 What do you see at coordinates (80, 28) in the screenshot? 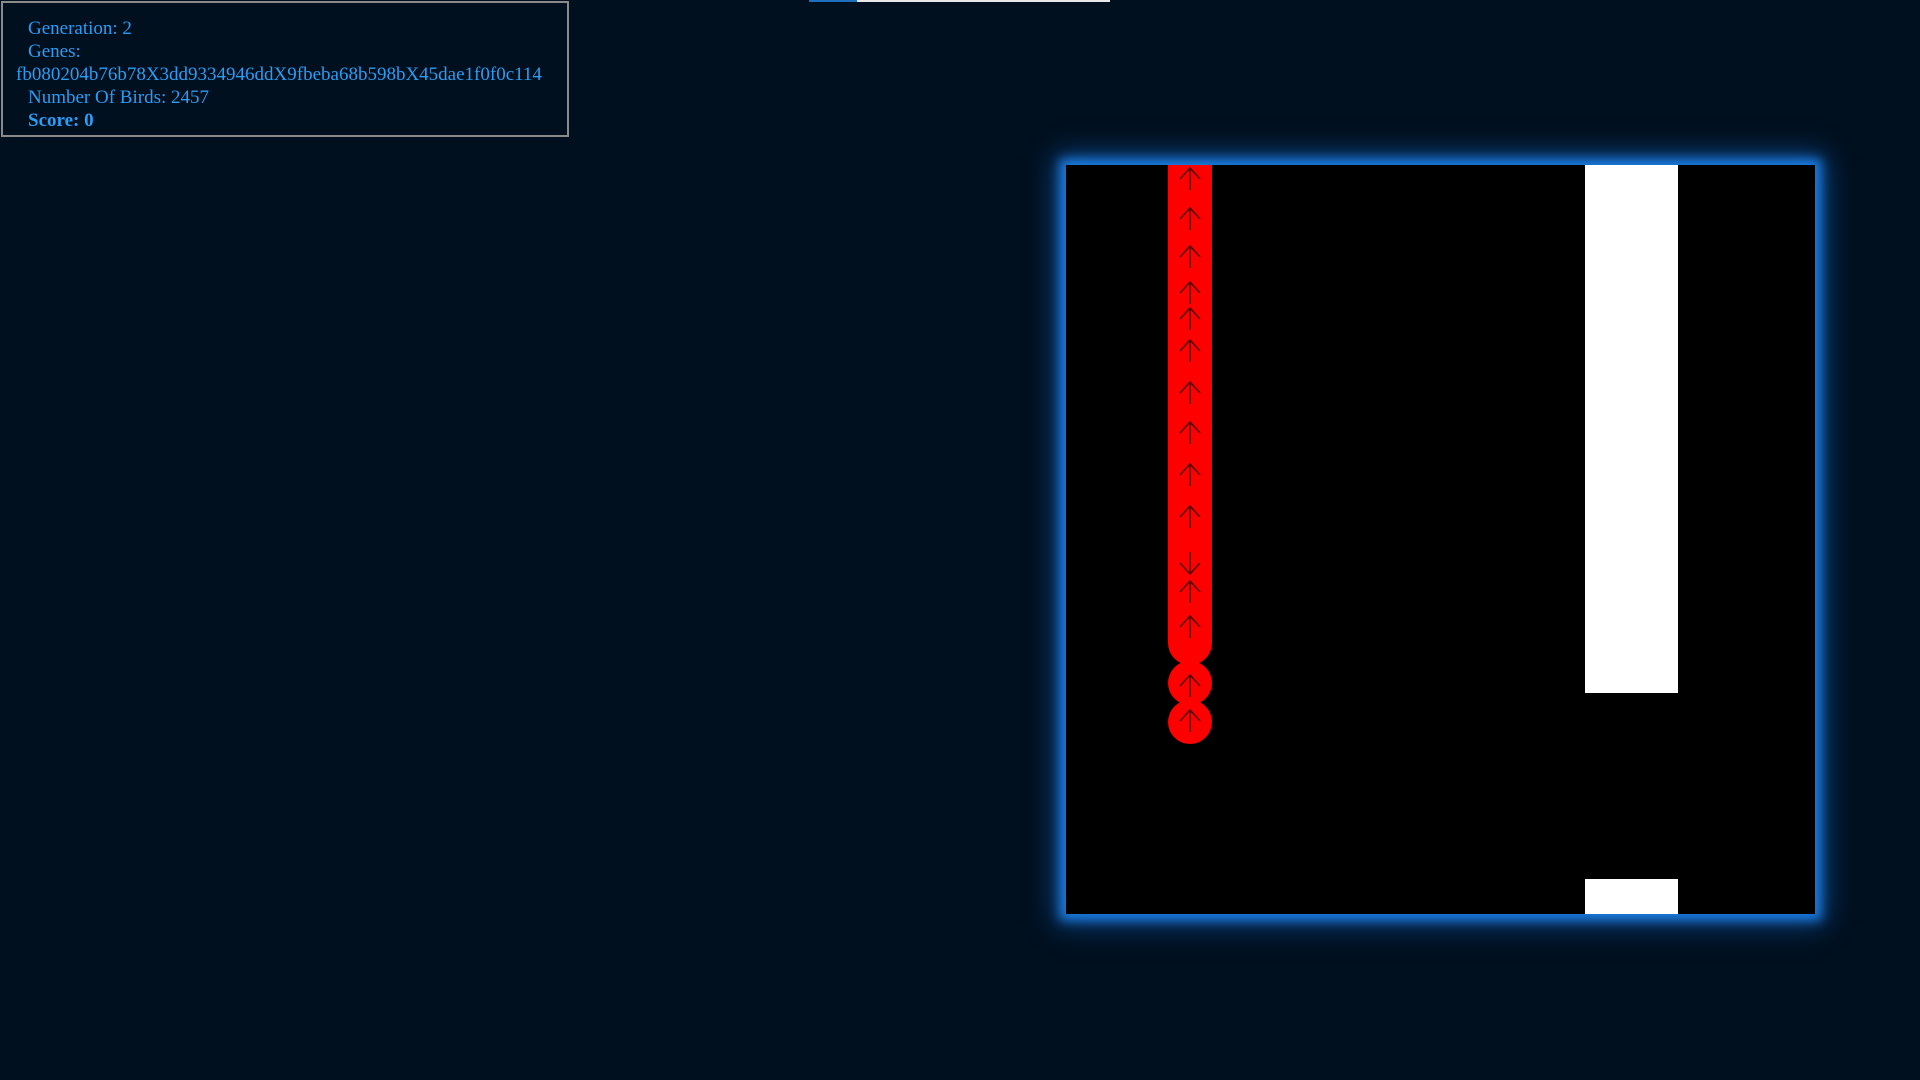
I see `generation-label: Generation: 2` at bounding box center [80, 28].